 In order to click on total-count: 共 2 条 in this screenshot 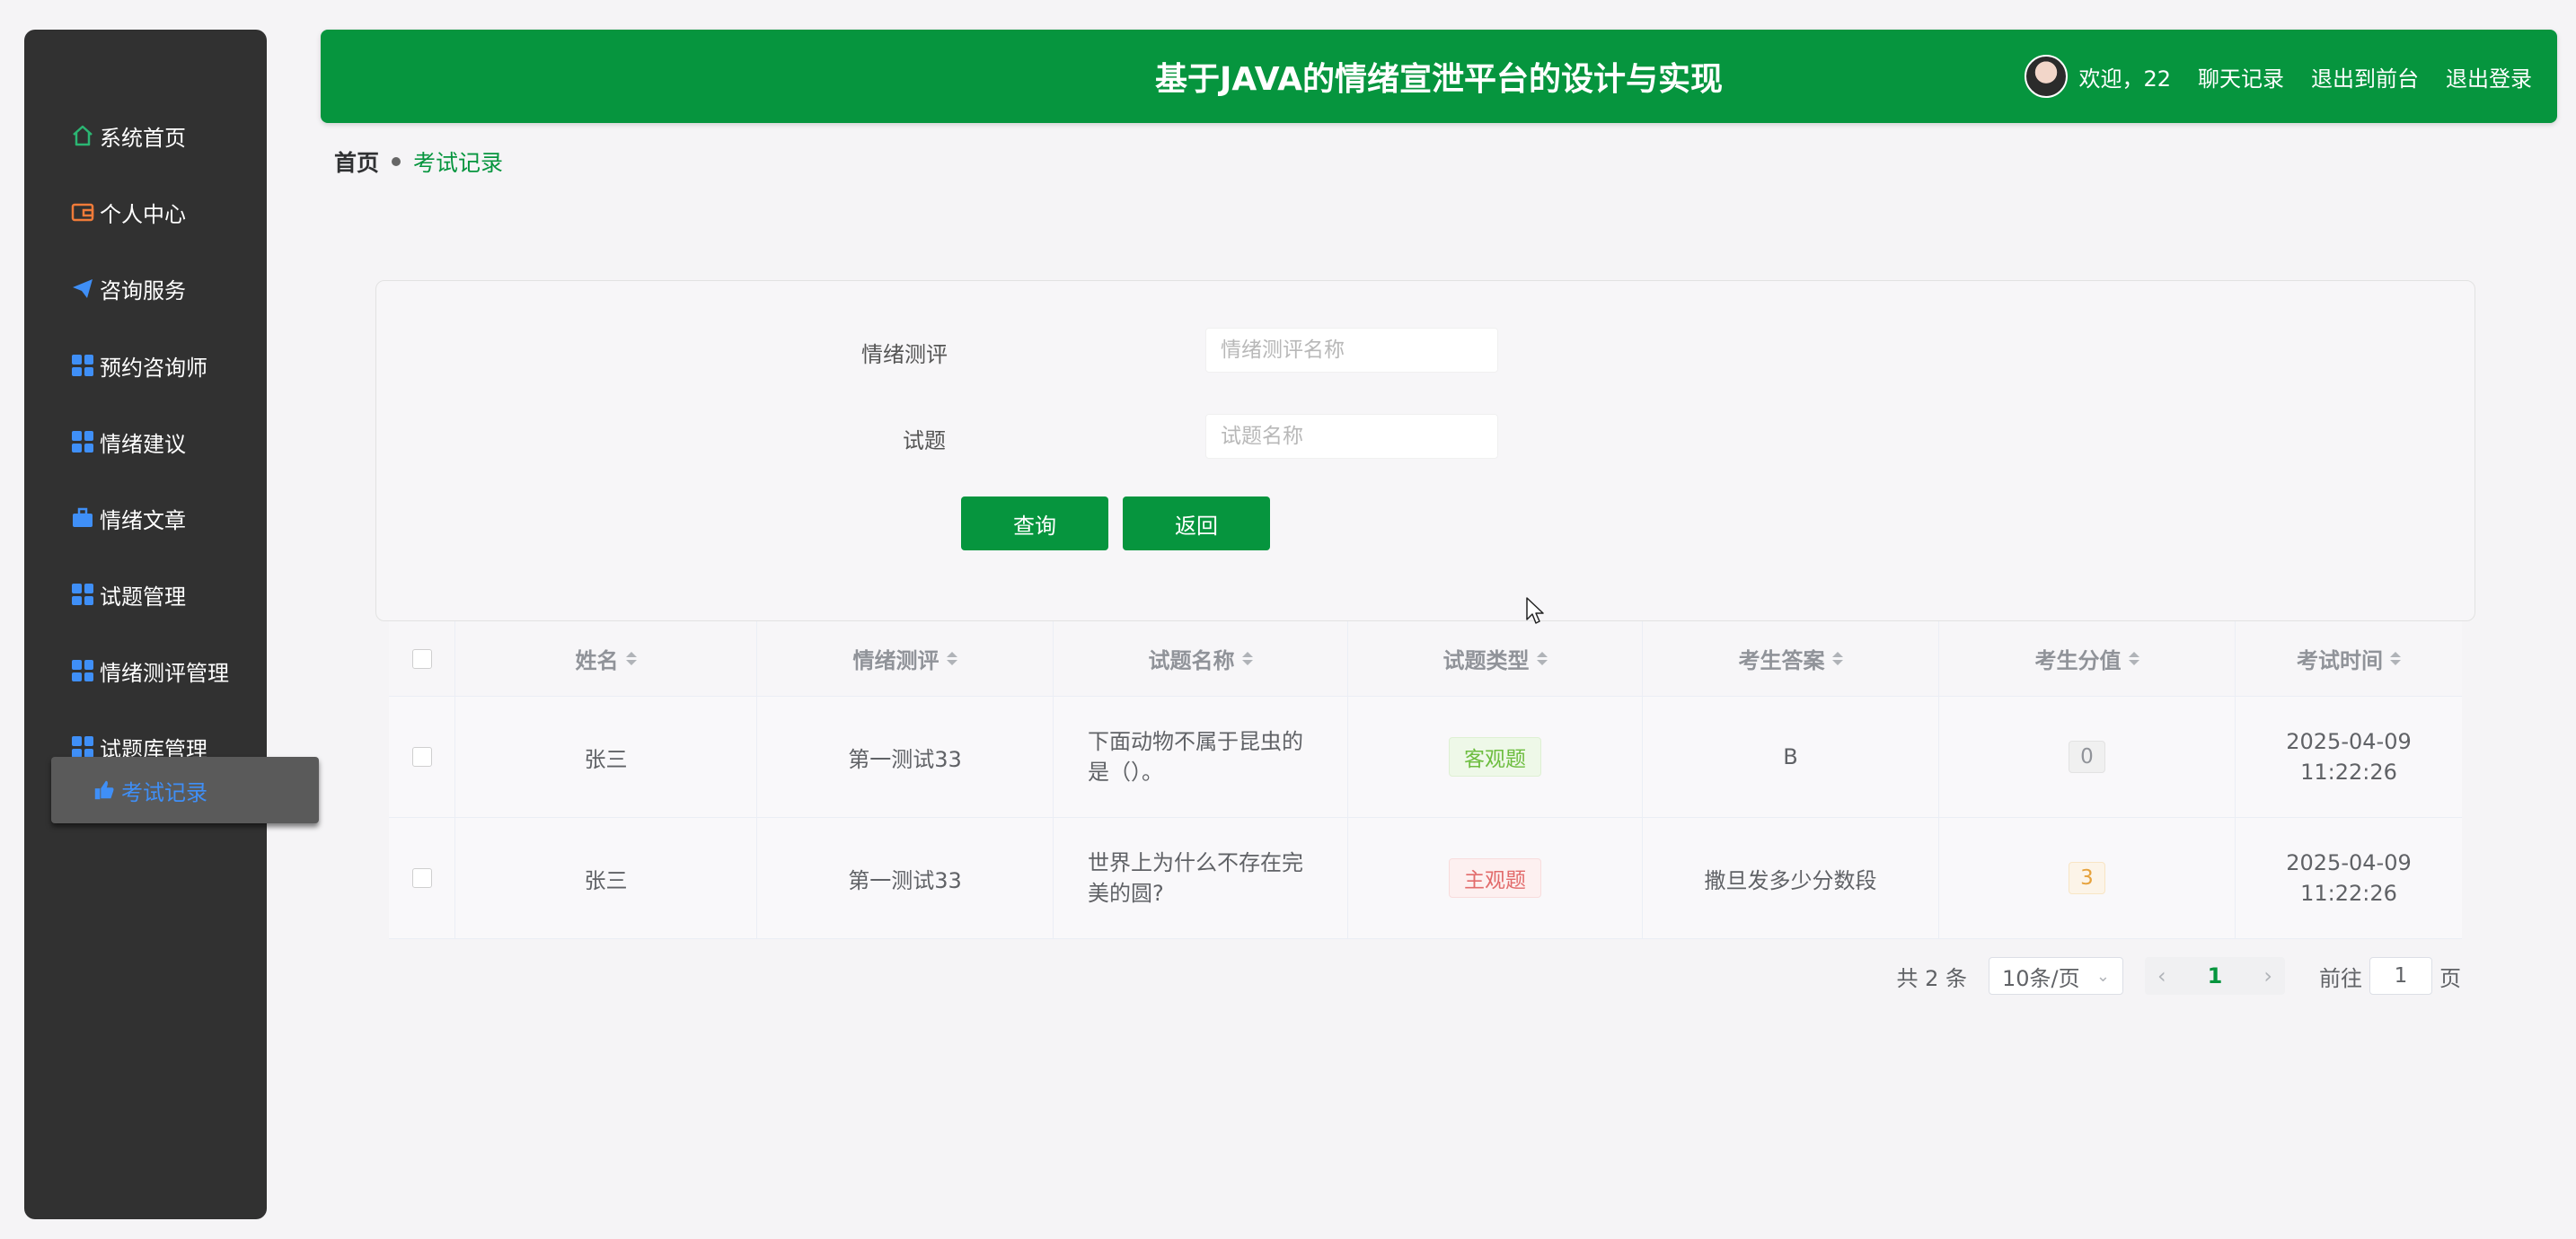, I will do `click(1931, 978)`.